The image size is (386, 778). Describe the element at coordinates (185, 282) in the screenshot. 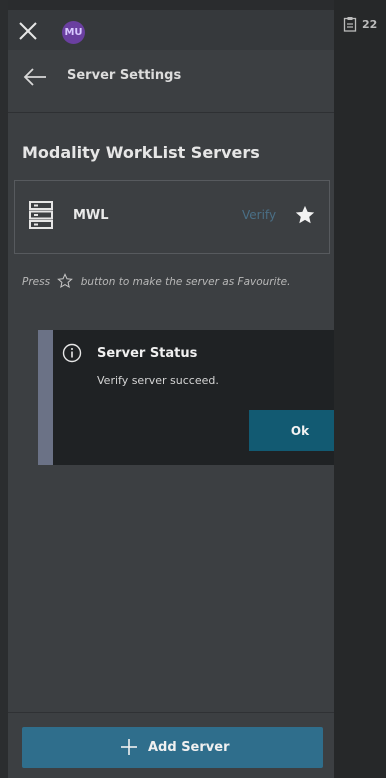

I see `hint-text-after: button to make the server as Favourite.` at that location.